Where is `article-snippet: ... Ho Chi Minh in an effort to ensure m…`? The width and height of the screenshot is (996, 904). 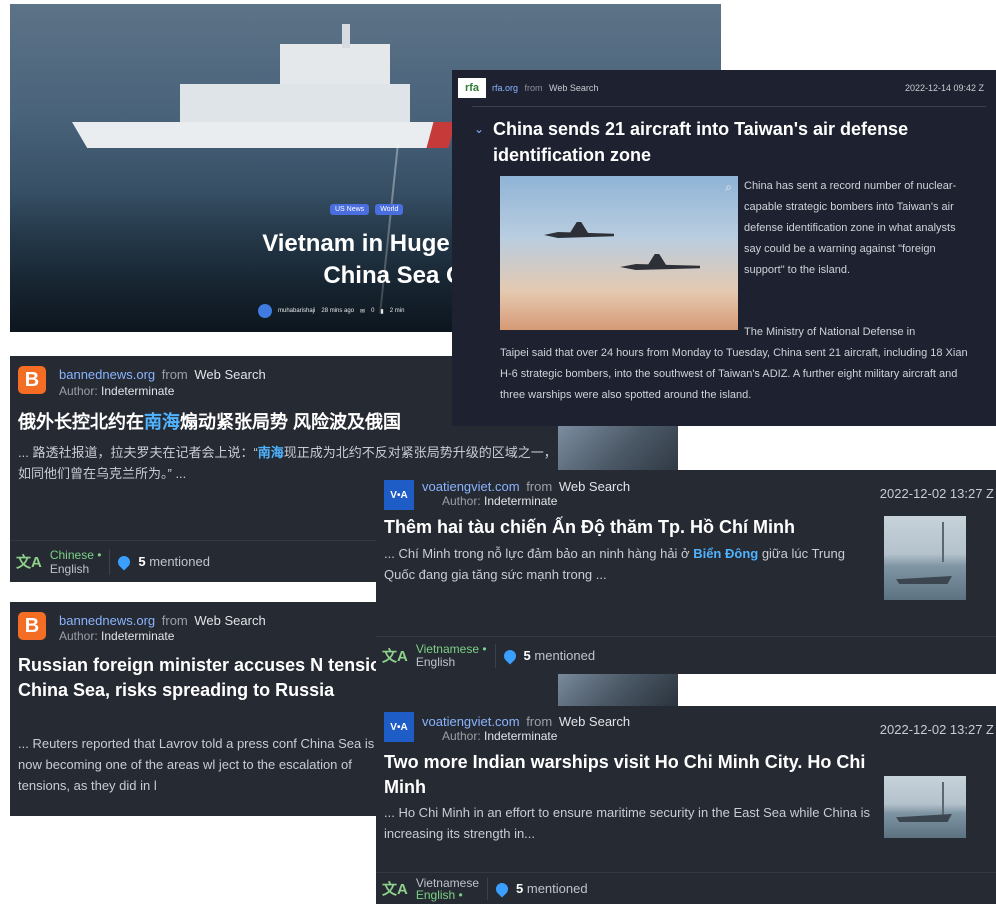 article-snippet: ... Ho Chi Minh in an effort to ensure m… is located at coordinates (627, 823).